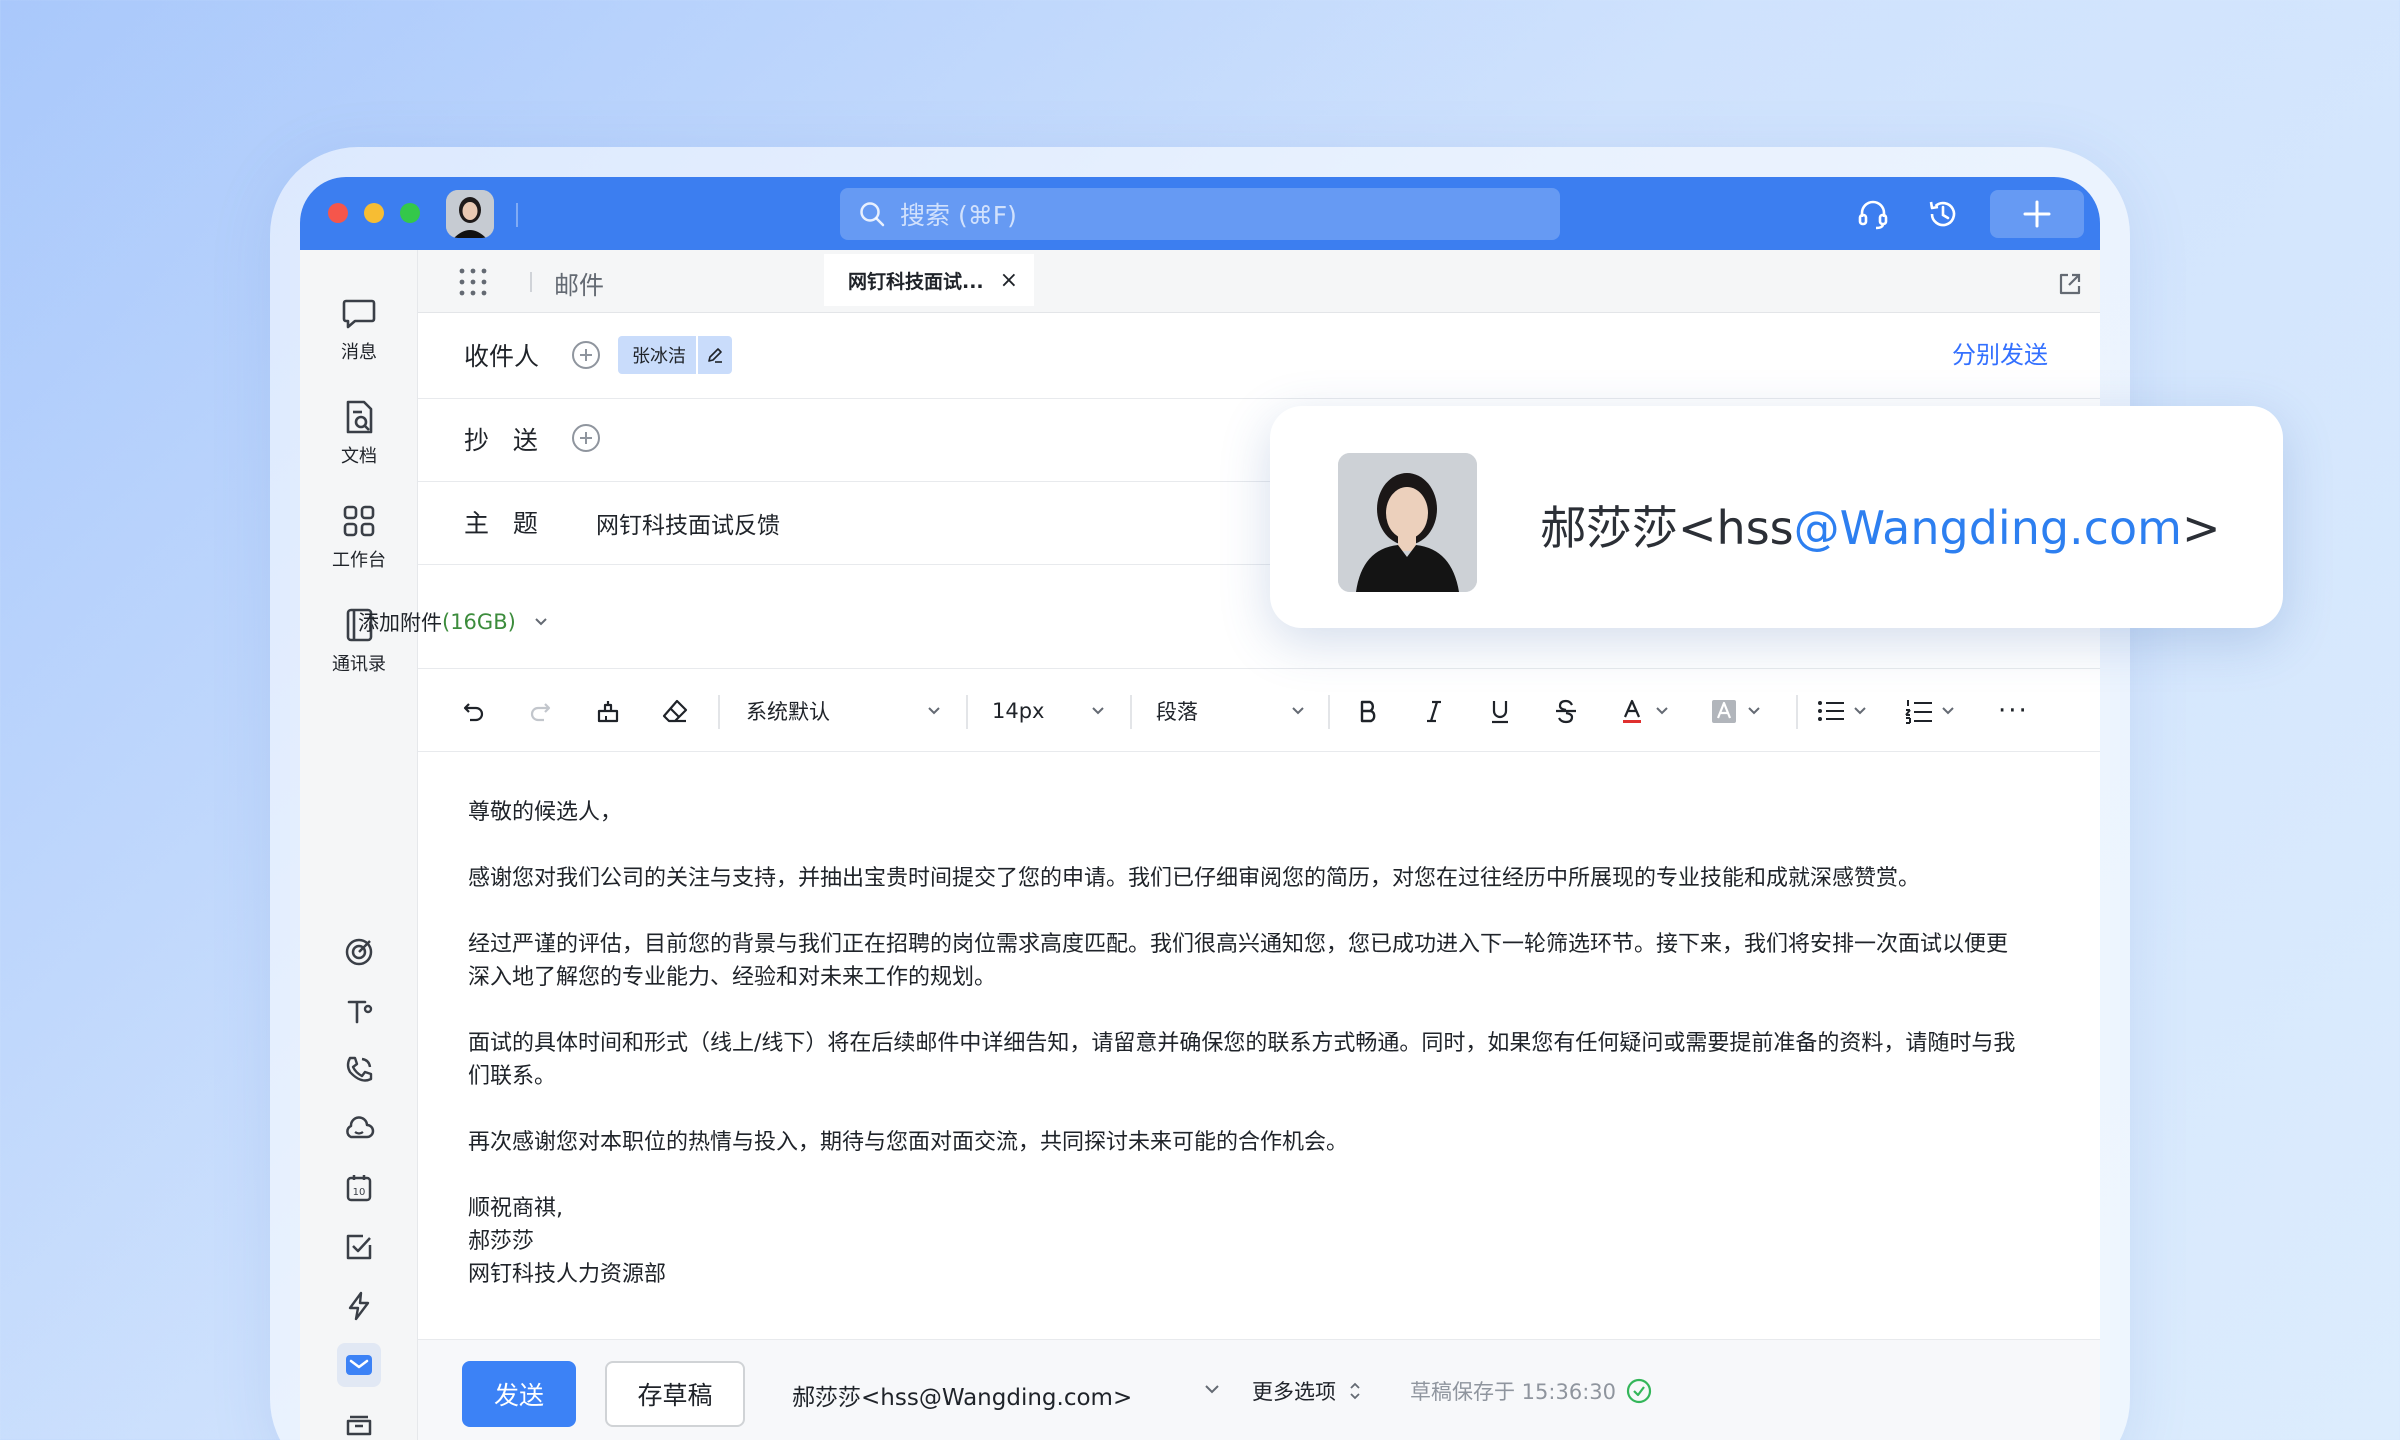  Describe the element at coordinates (1248, 1241) in the screenshot. I see `signature: 顺祝商祺, 郝莎莎 网钉科技人力资源部` at that location.